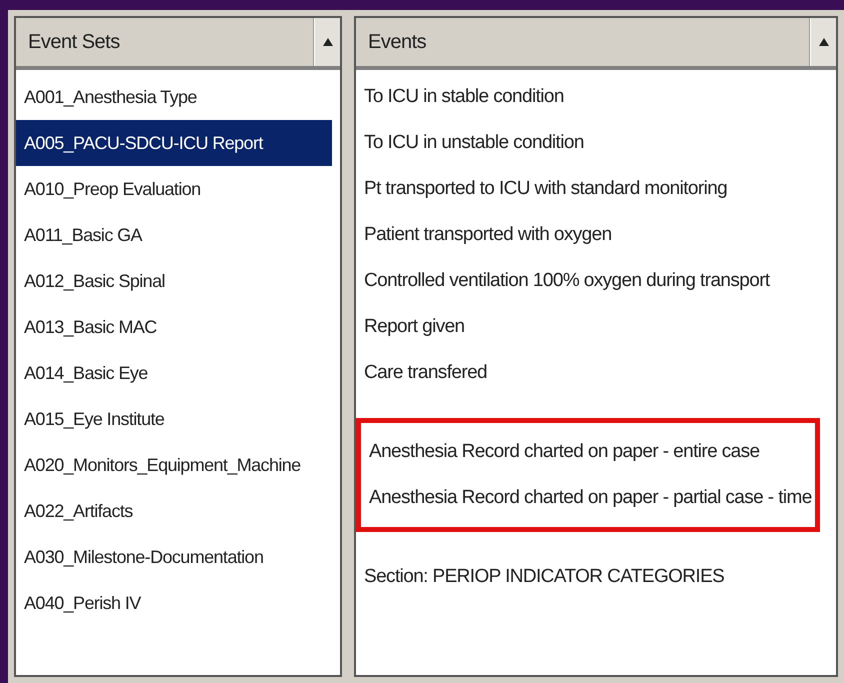  Describe the element at coordinates (174, 465) in the screenshot. I see `list-item: A020_Monitors_Equipment_Machine` at that location.